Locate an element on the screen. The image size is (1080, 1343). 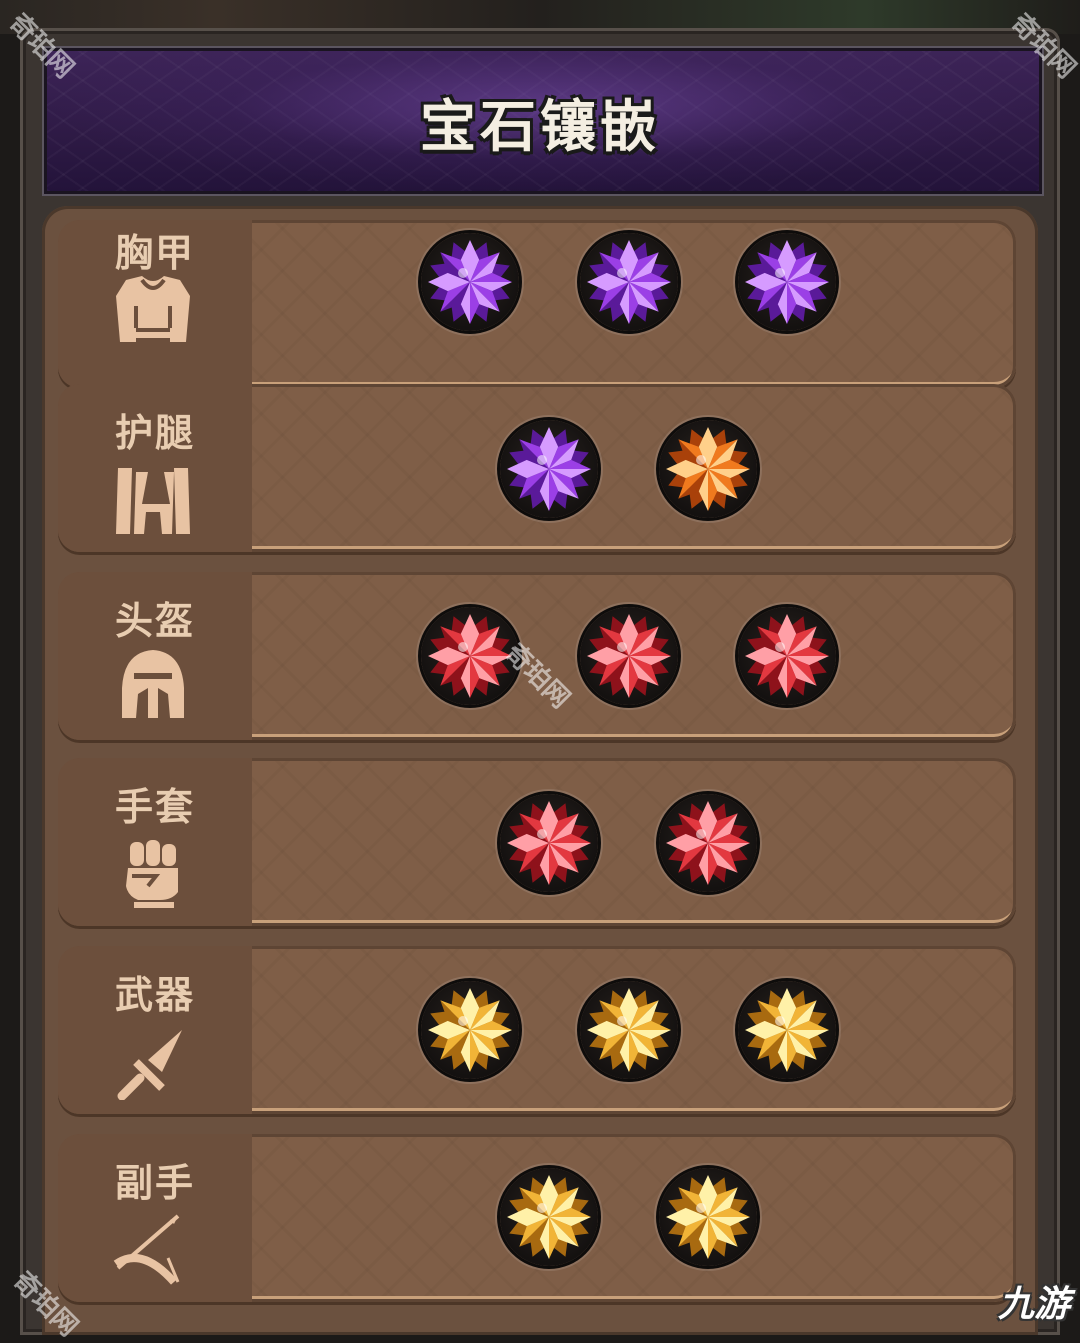
slot-header: 手套 is located at coordinates (155, 842).